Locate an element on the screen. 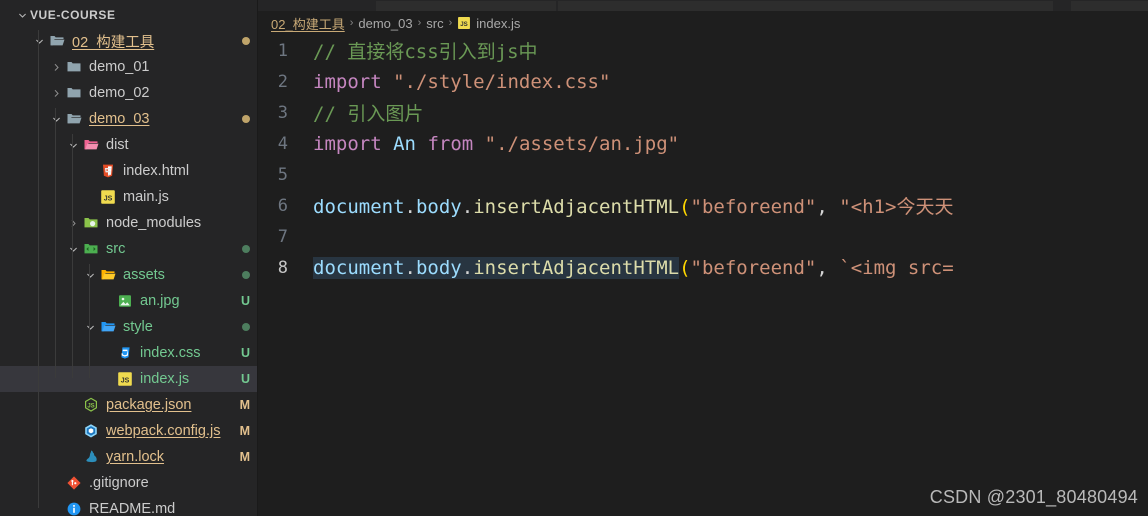 The image size is (1148, 516). tree-item-label: assets is located at coordinates (144, 275).